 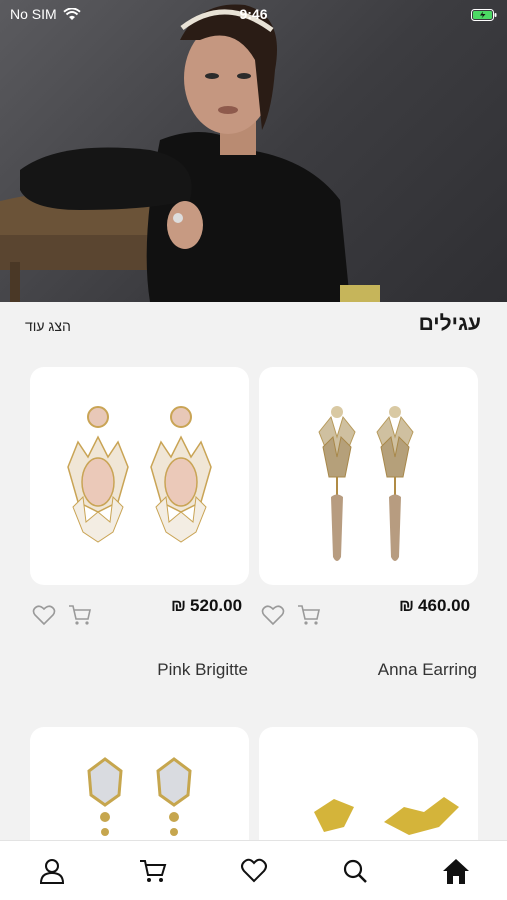 I want to click on section-title: עגילים, so click(x=449, y=323).